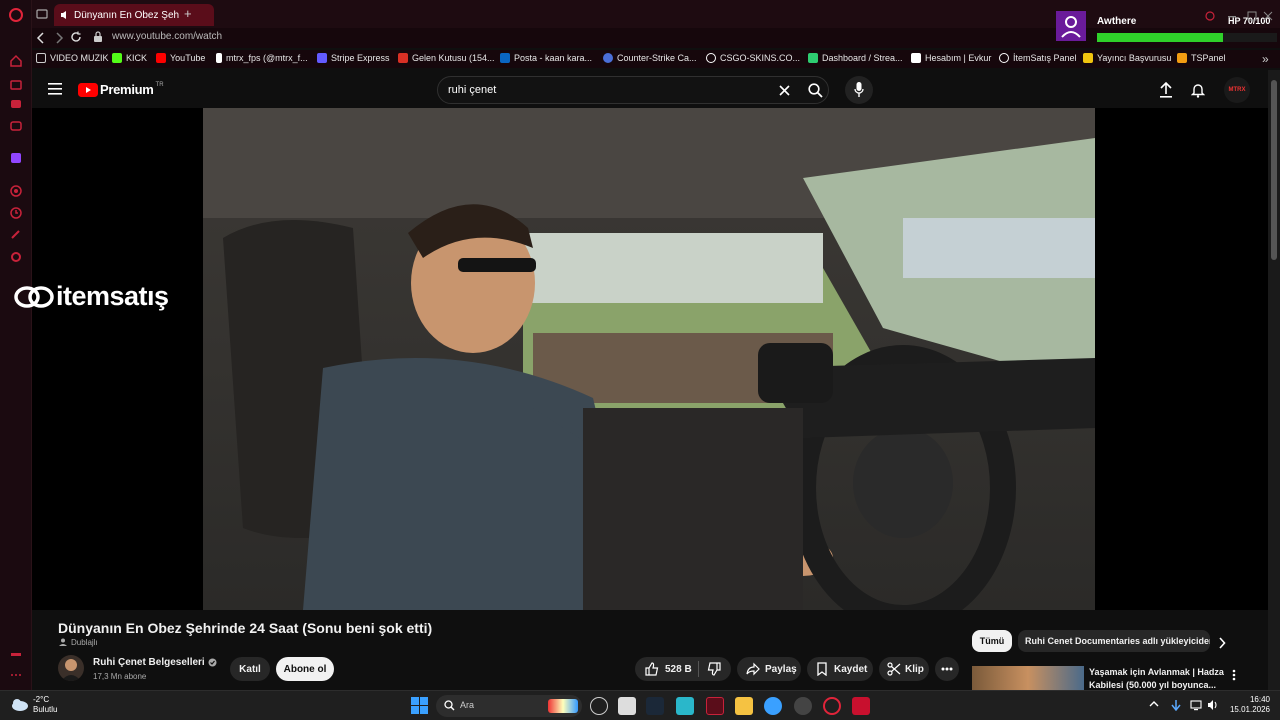 Image resolution: width=1280 pixels, height=720 pixels. I want to click on edge-icon, so click(773, 706).